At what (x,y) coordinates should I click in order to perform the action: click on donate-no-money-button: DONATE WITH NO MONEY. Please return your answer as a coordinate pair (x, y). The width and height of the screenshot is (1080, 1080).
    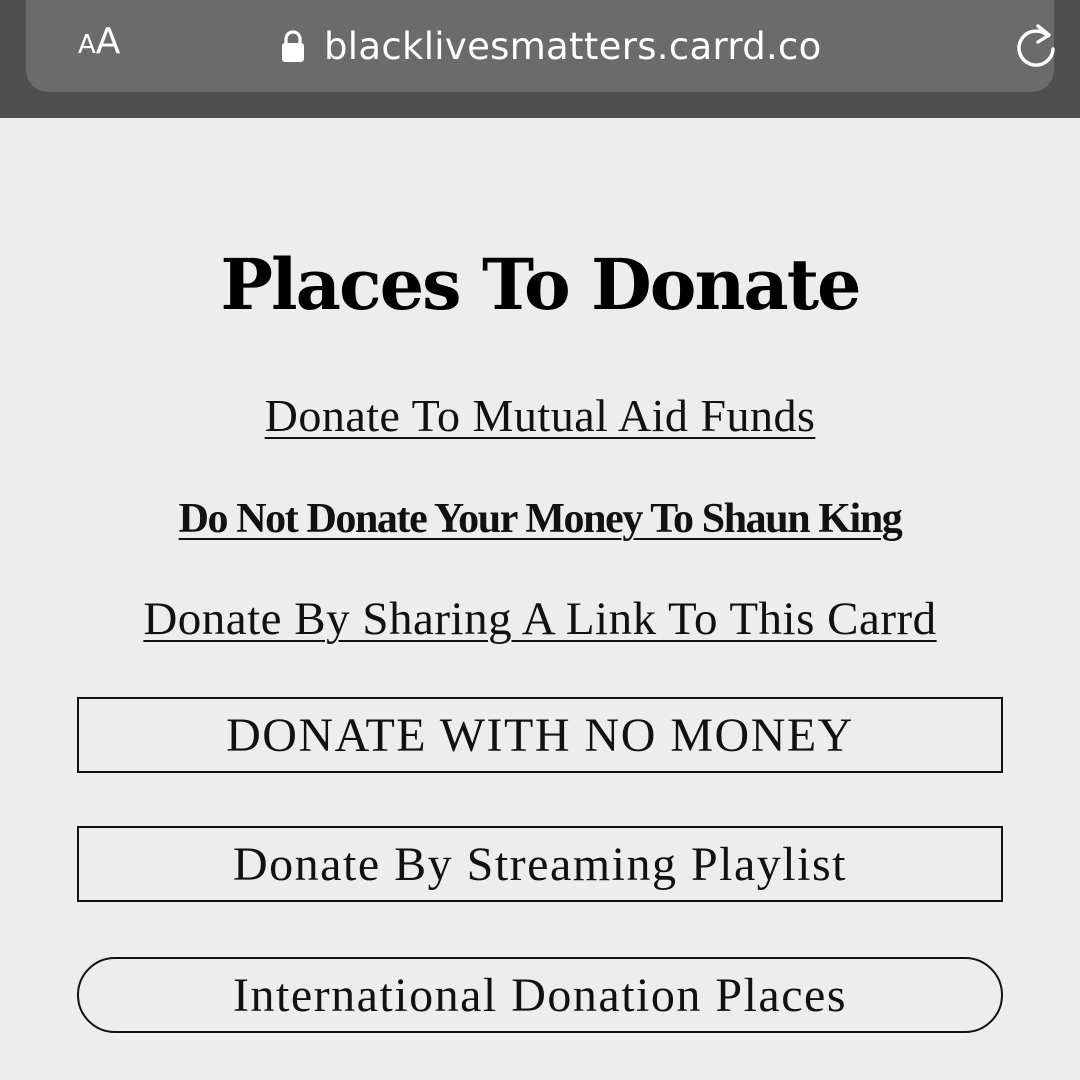
    Looking at the image, I should click on (540, 735).